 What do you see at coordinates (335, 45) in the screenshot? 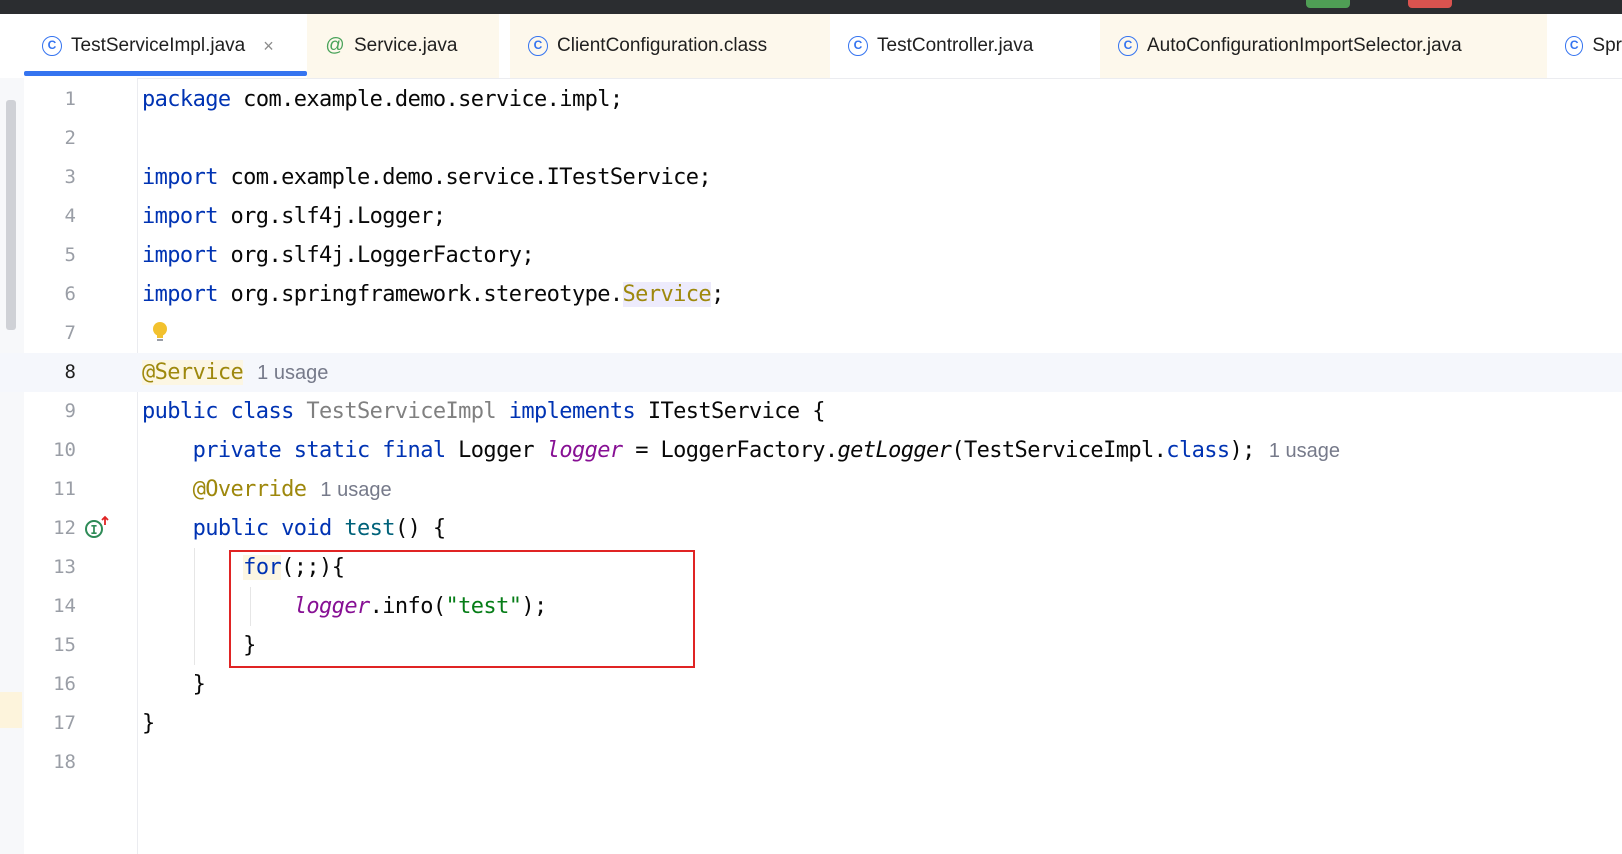
I see `annotation-at-icon: @` at bounding box center [335, 45].